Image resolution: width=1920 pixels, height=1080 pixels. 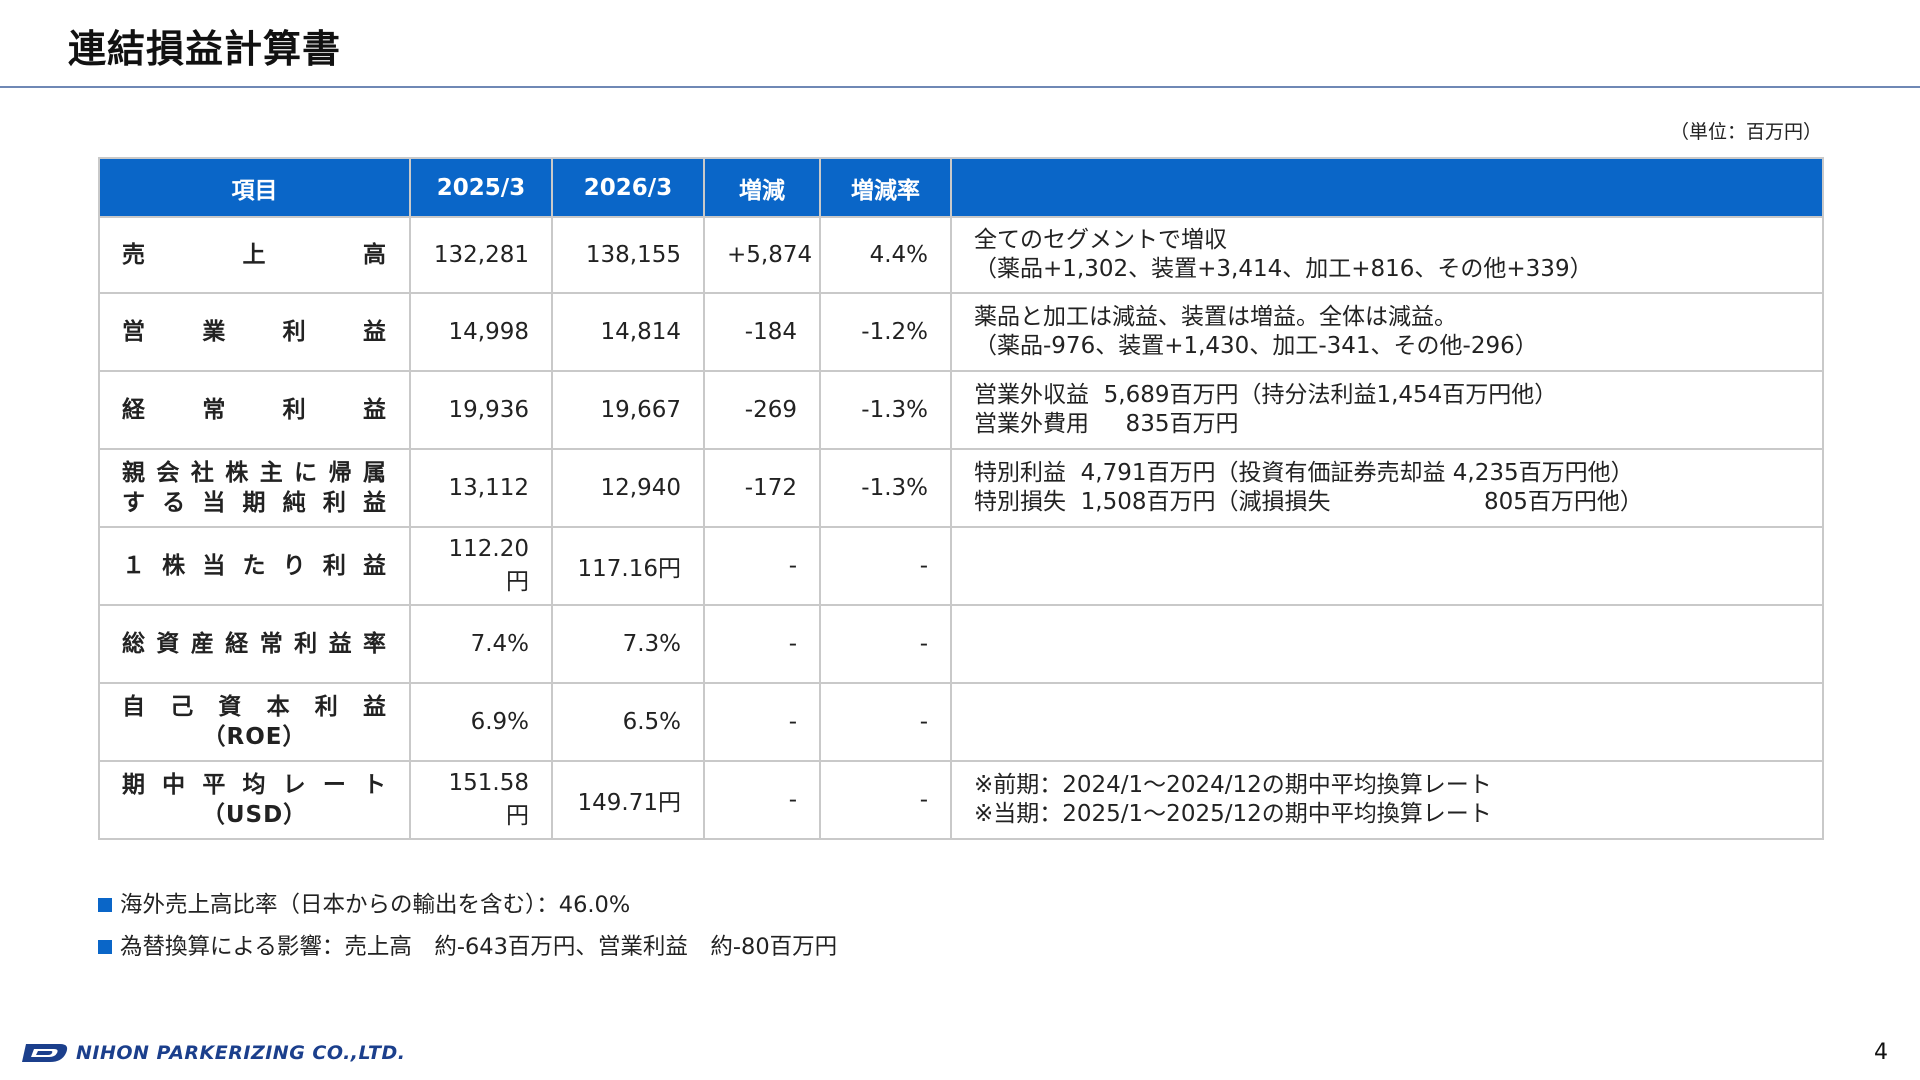 I want to click on value-fy2026: 6.5%, so click(x=628, y=722).